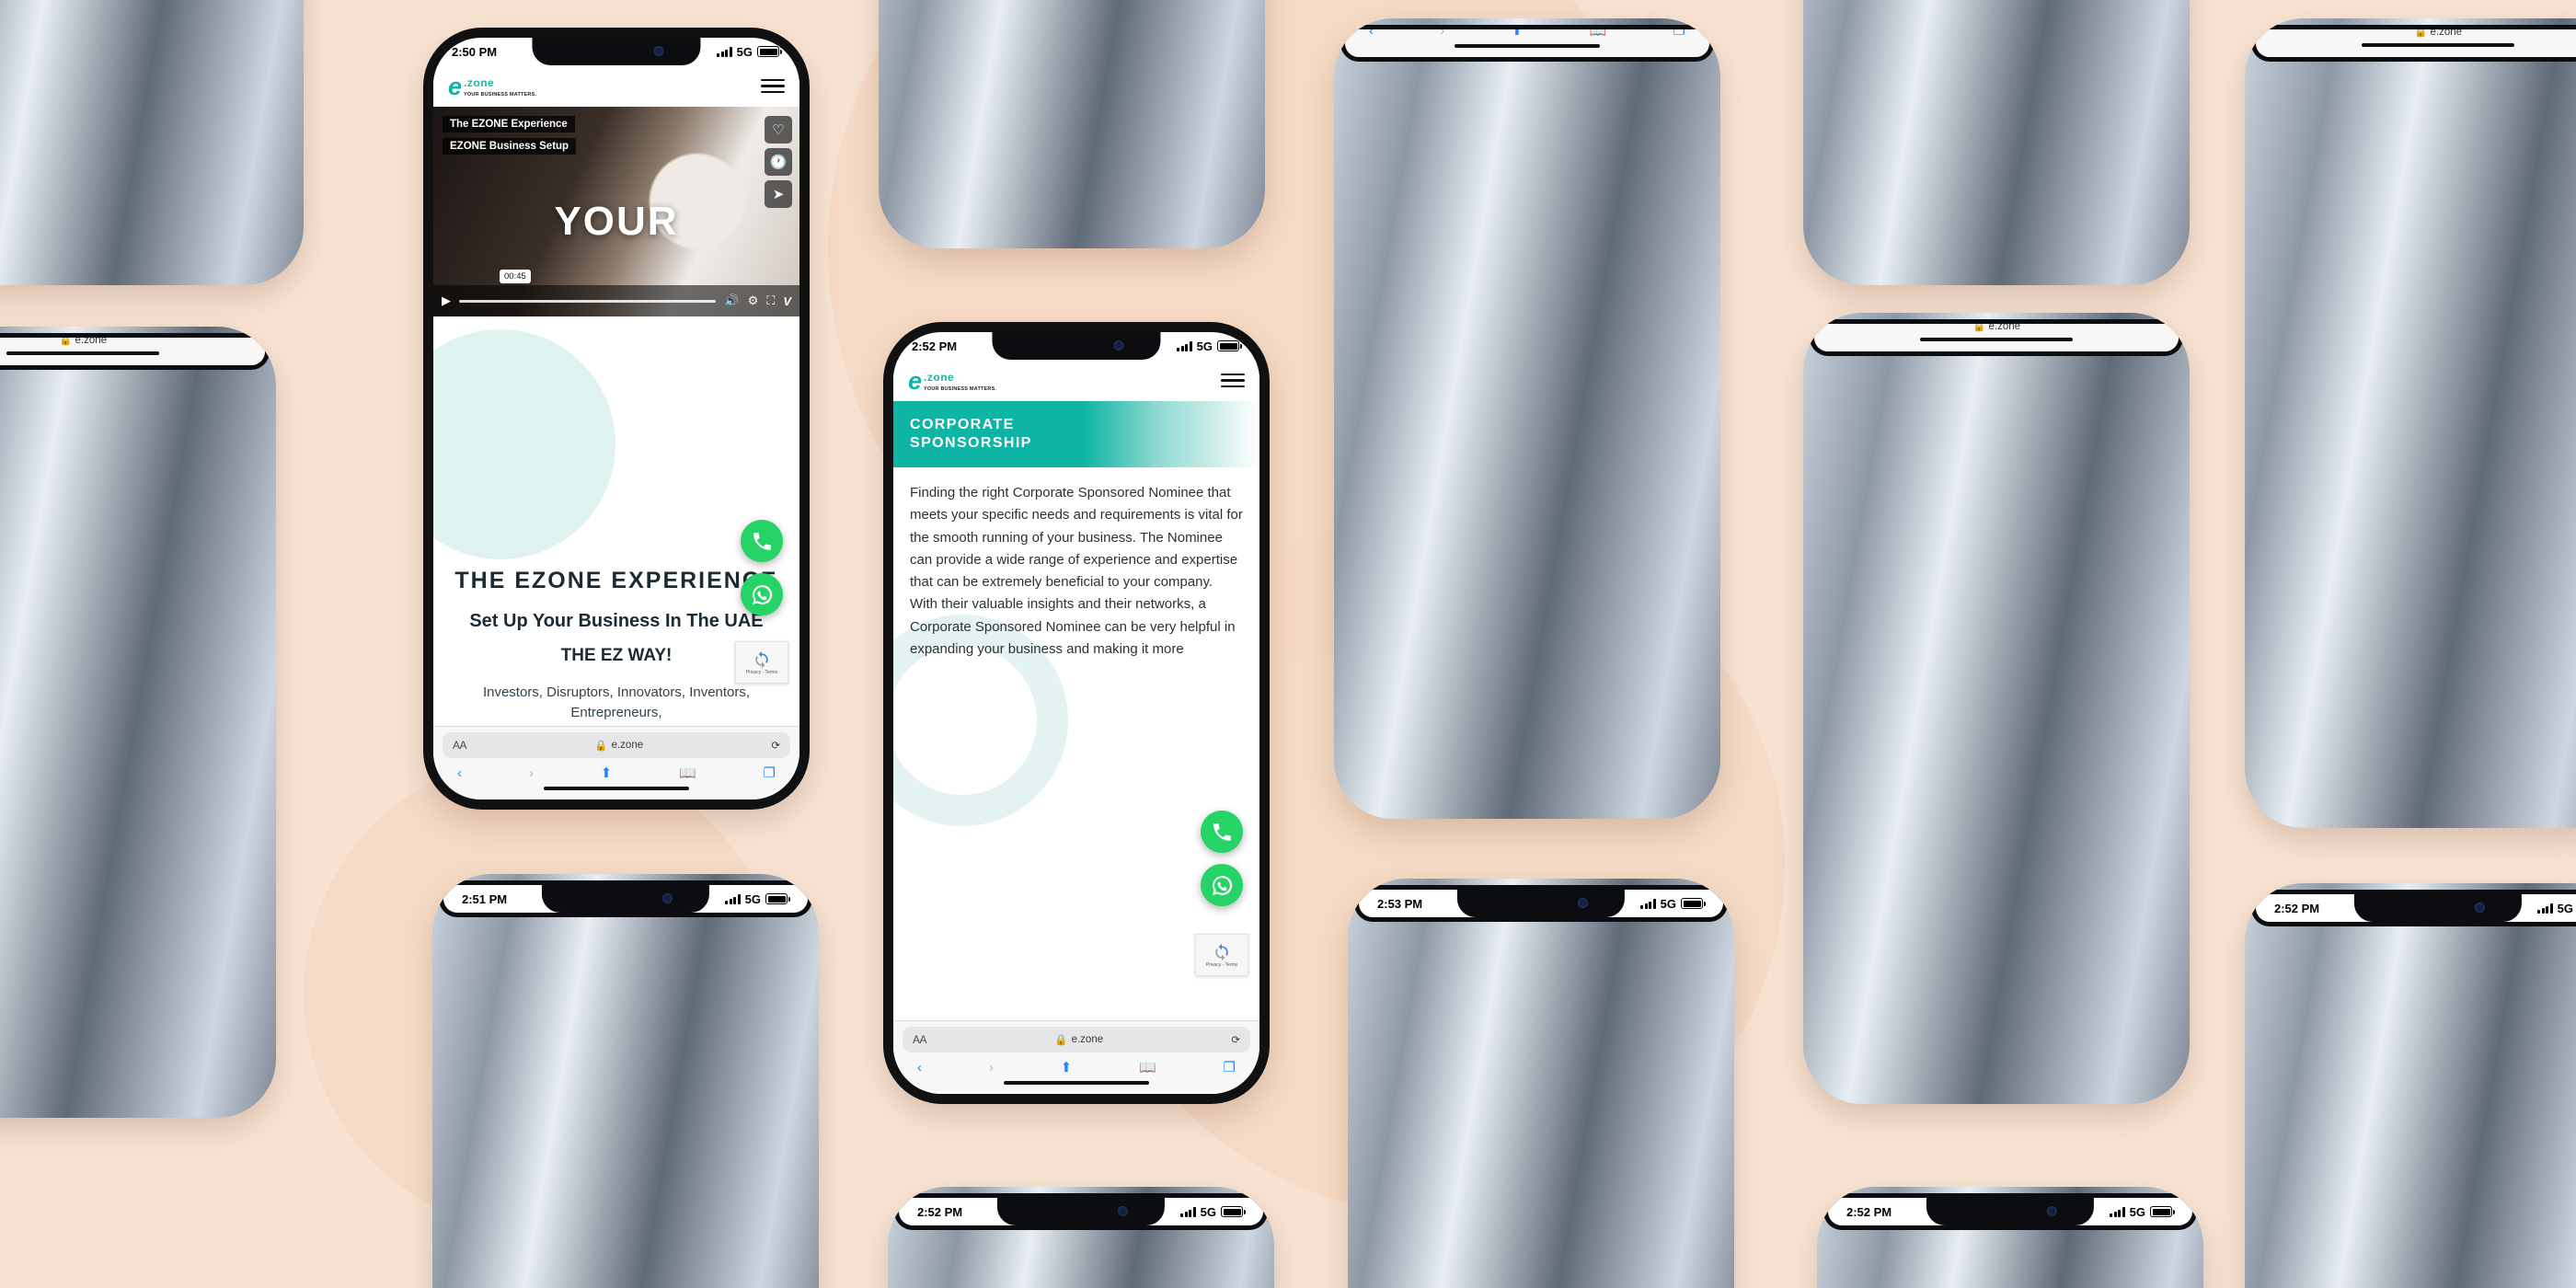 This screenshot has height=1288, width=2576. I want to click on settings-icon: ⚙, so click(753, 300).